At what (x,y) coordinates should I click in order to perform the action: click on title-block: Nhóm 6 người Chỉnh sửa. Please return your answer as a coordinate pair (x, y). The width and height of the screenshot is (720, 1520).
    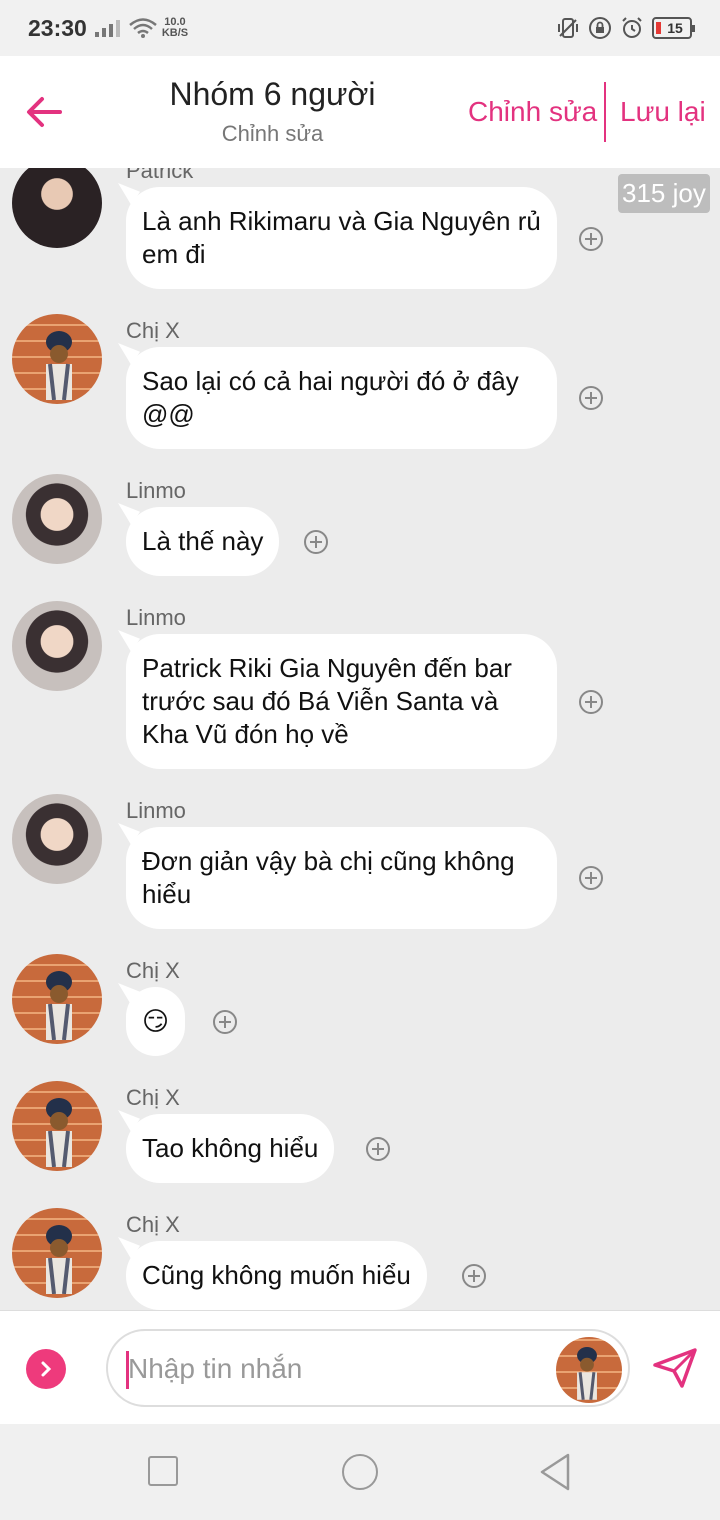
    Looking at the image, I should click on (272, 111).